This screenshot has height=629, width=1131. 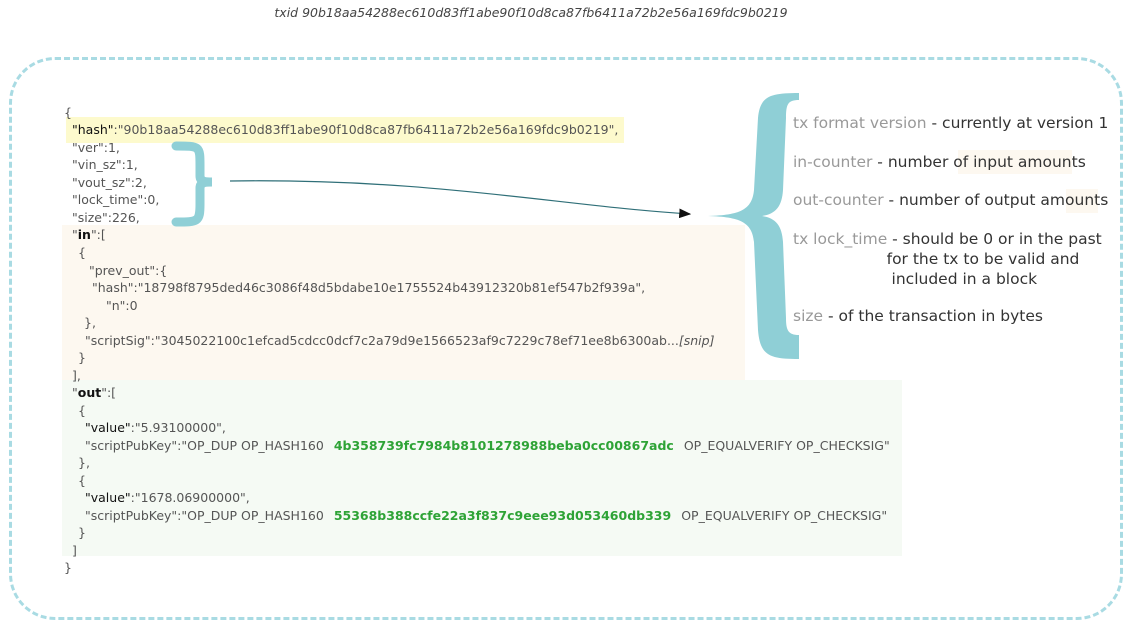 I want to click on desc-label: in-counter, so click(x=833, y=162).